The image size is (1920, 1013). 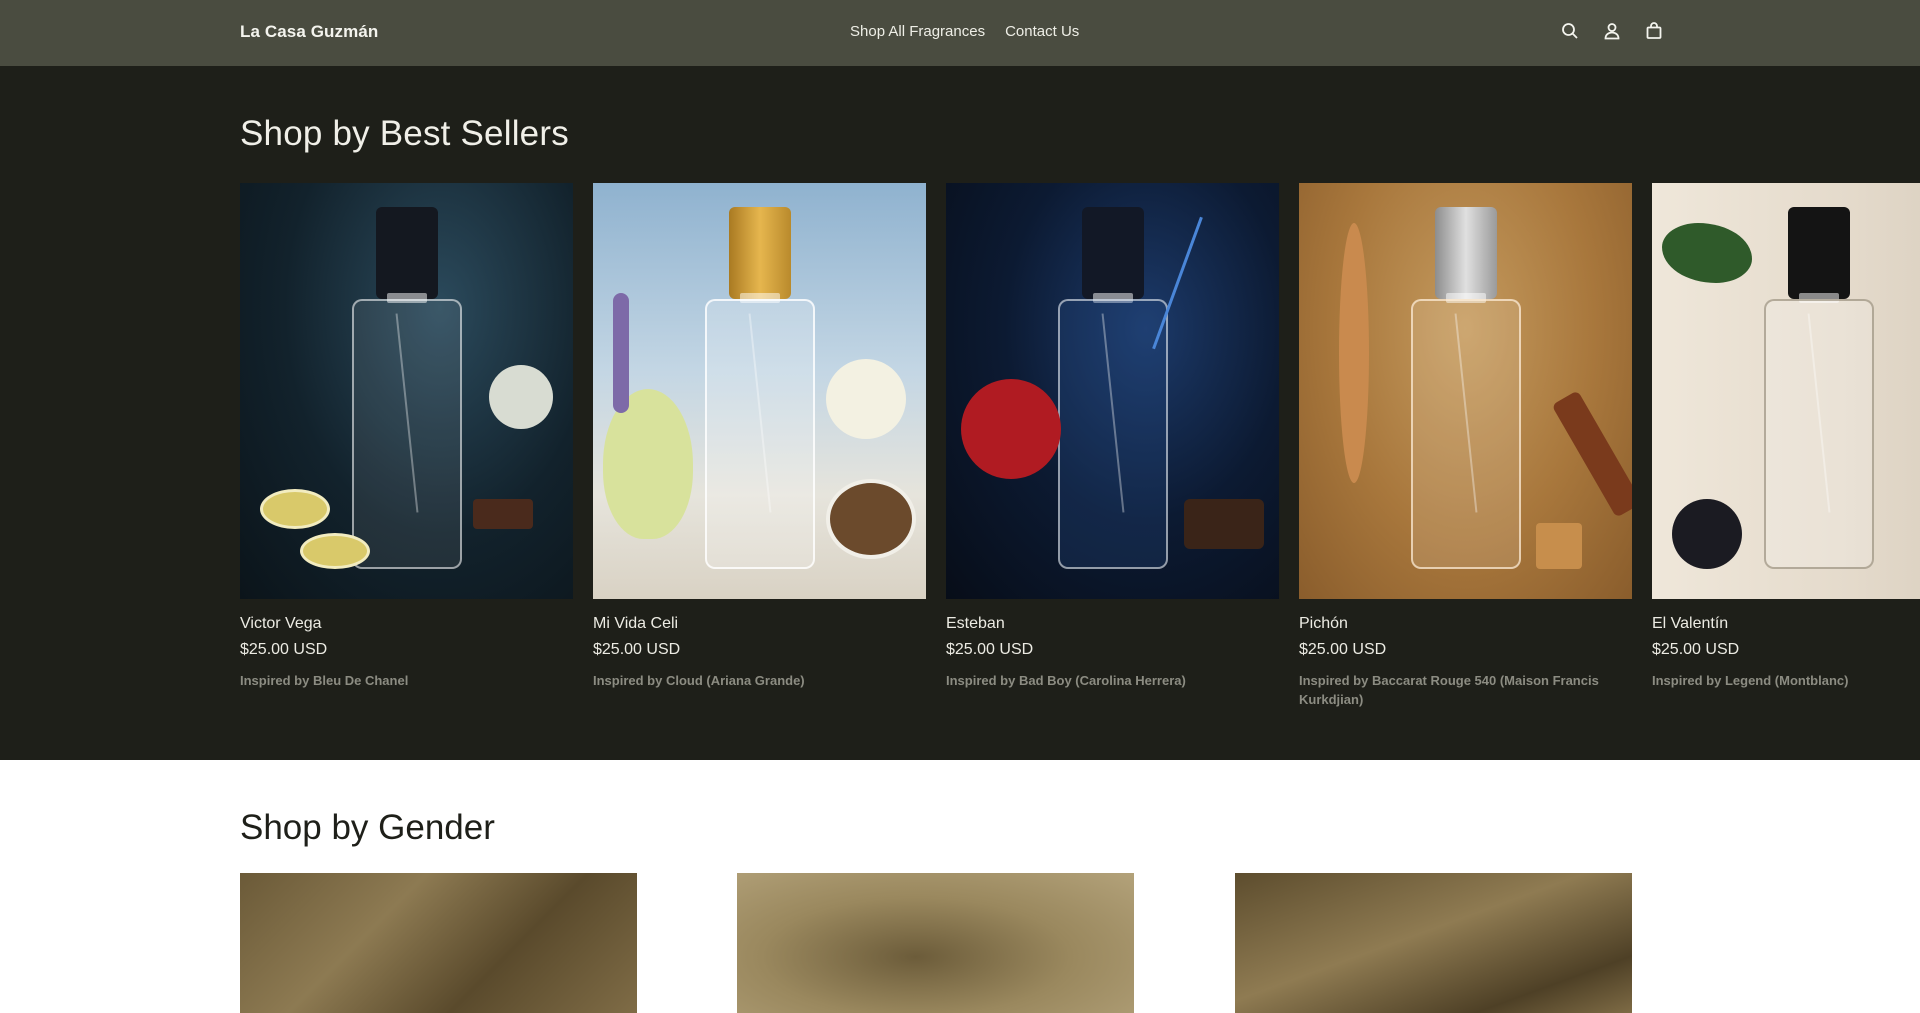 What do you see at coordinates (759, 624) in the screenshot?
I see `product-name: Mi Vida Celi` at bounding box center [759, 624].